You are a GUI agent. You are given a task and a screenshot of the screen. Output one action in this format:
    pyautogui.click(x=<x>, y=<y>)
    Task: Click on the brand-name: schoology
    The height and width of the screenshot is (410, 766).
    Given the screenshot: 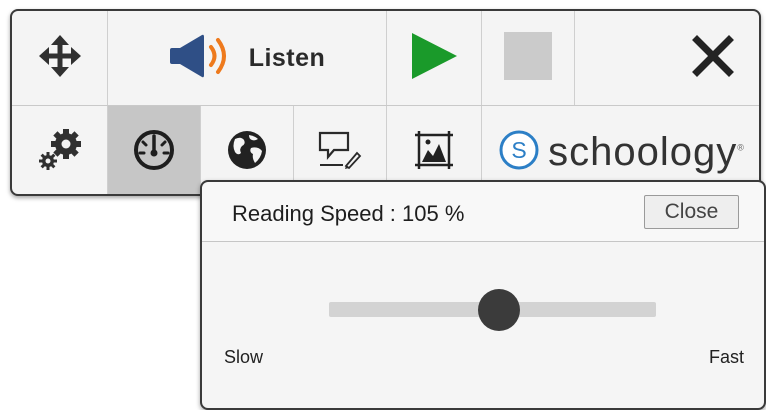 What is the action you would take?
    pyautogui.click(x=643, y=151)
    